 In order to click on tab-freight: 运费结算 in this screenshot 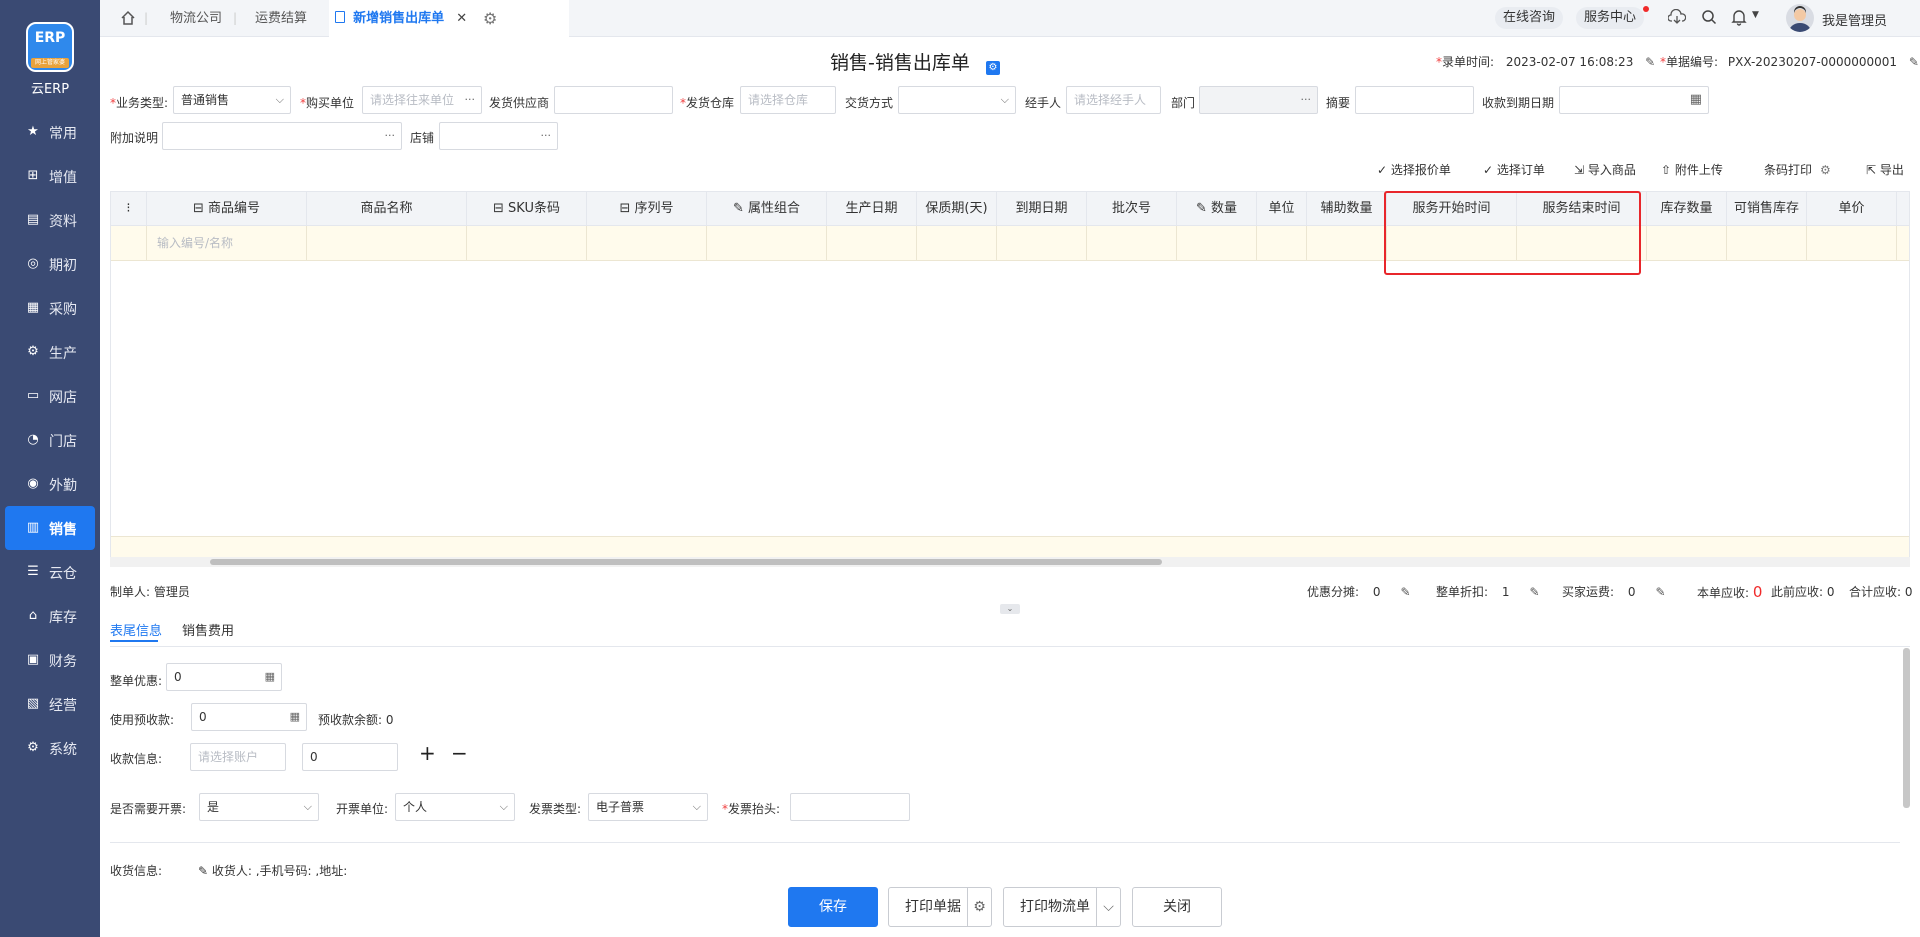, I will do `click(281, 18)`.